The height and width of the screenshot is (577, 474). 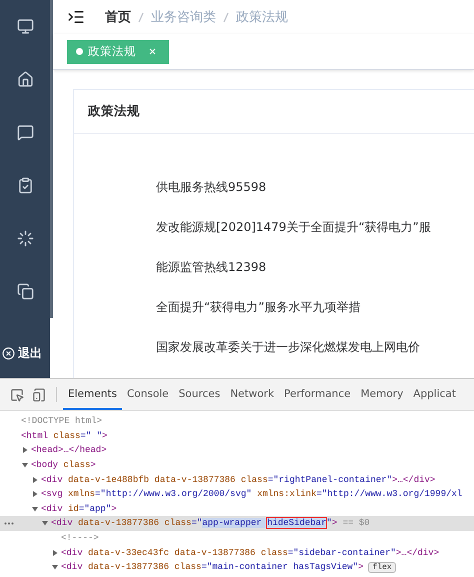 What do you see at coordinates (212, 567) in the screenshot?
I see `dom-node-line: <div data-v-13877386 class="main-container hasTagsView">` at bounding box center [212, 567].